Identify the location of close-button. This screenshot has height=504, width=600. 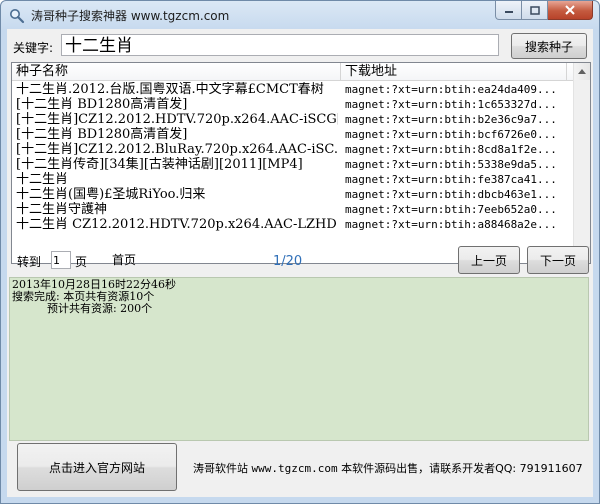
(570, 10).